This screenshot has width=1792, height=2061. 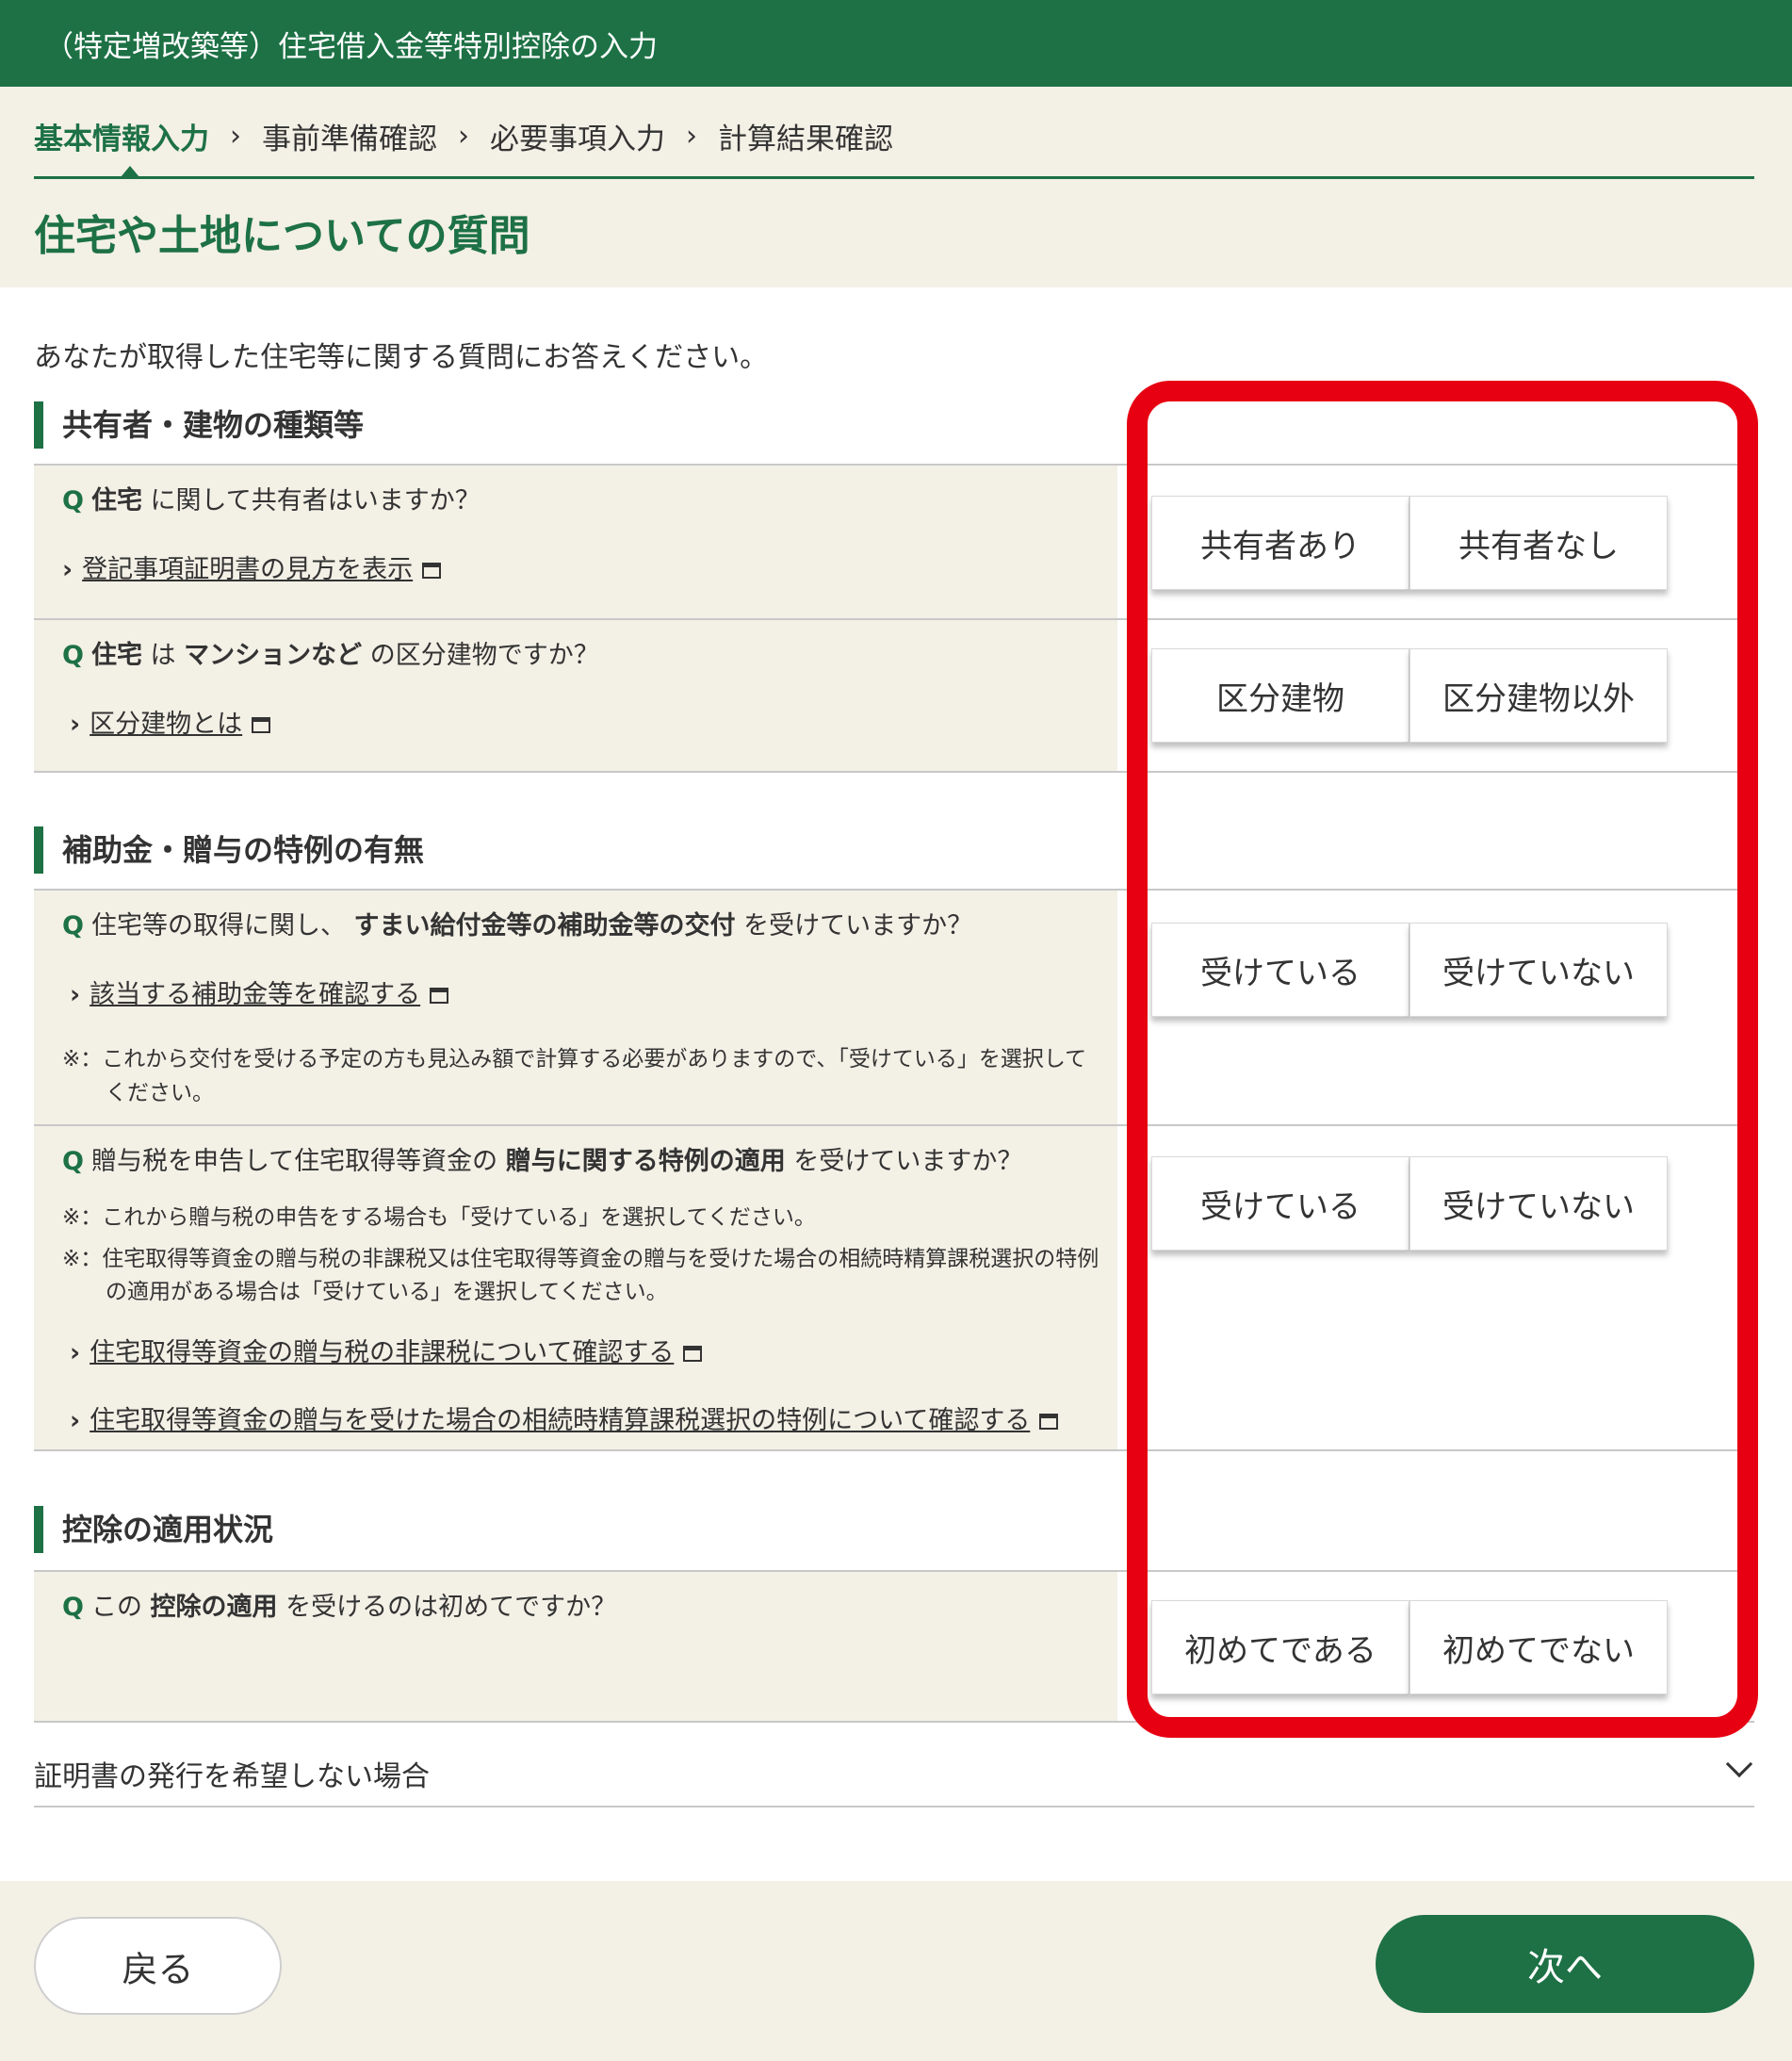 I want to click on answer-buttons: 区分建物 区分建物以外, so click(x=1410, y=695).